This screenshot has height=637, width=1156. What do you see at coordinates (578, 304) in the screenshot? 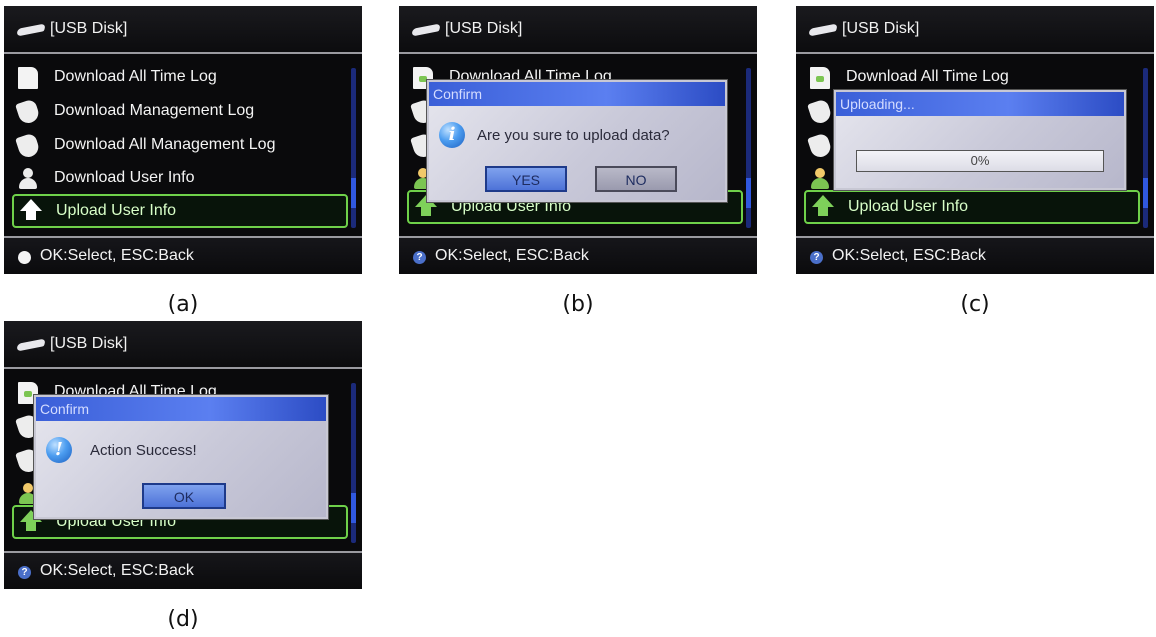
I see `panel-caption: (b)` at bounding box center [578, 304].